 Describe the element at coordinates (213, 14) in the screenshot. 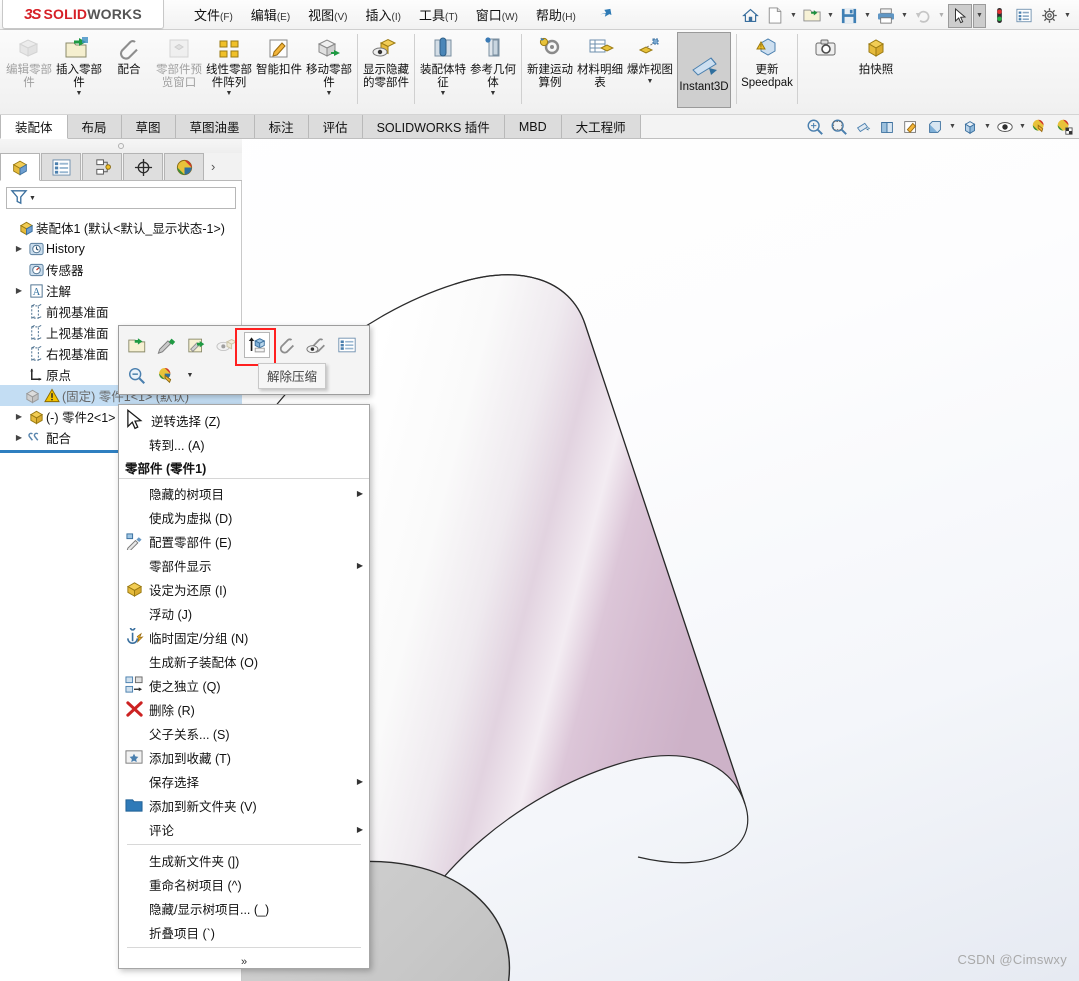

I see `menu-item-file: 文件(F)` at that location.